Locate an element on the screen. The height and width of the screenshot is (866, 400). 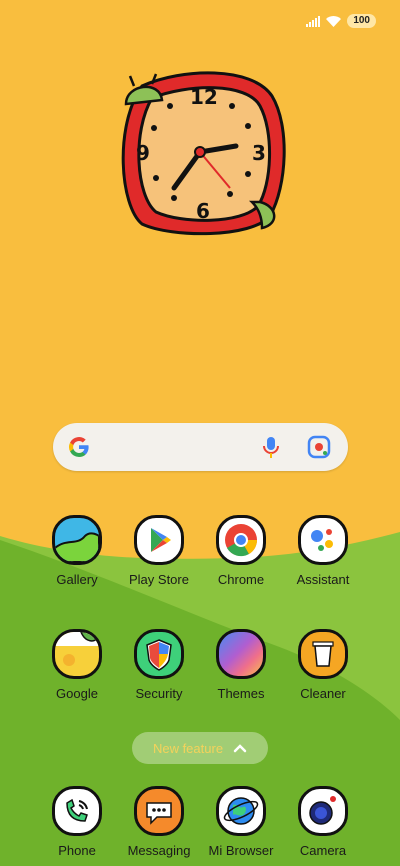
chrome-icon is located at coordinates (241, 540).